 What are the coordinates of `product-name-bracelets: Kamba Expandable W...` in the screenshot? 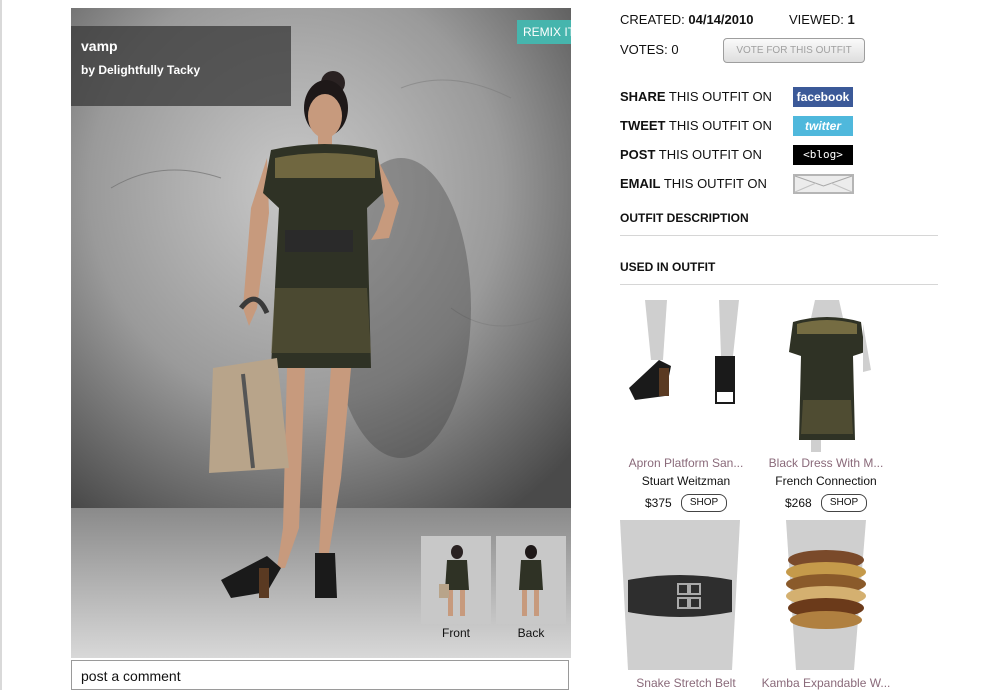 It's located at (826, 683).